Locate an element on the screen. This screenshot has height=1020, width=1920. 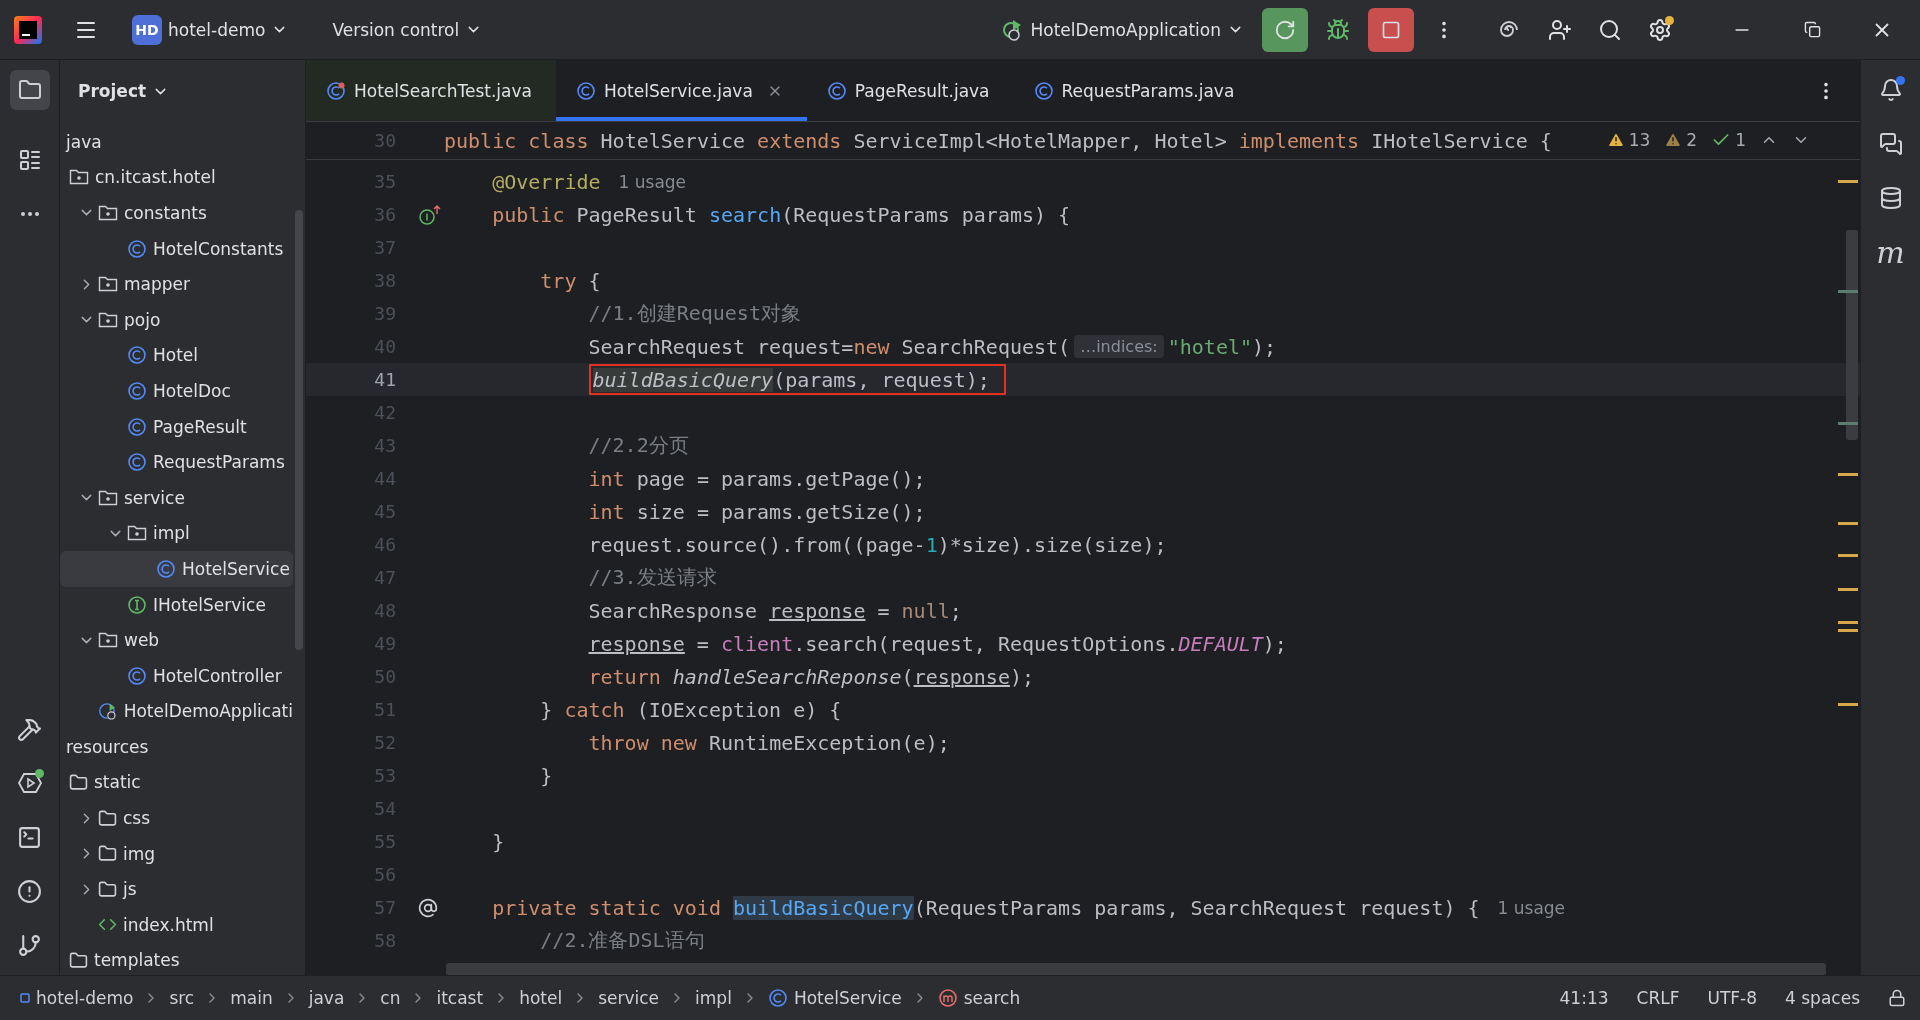
tree-item: HotelService is located at coordinates (176, 569).